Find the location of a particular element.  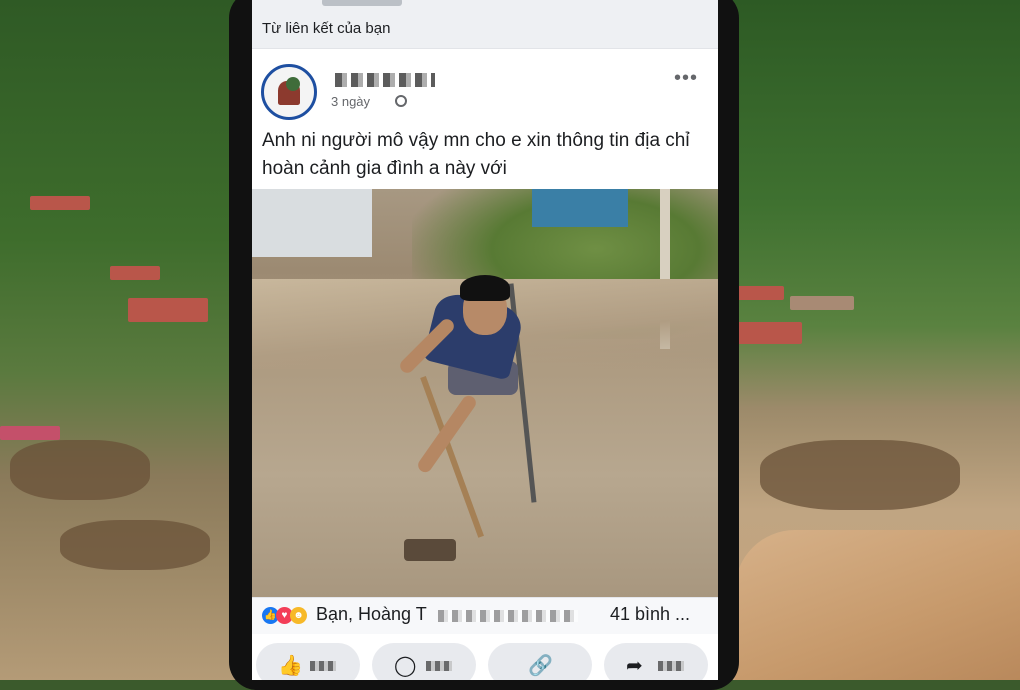

comment-icon: ◯ is located at coordinates (405, 666).